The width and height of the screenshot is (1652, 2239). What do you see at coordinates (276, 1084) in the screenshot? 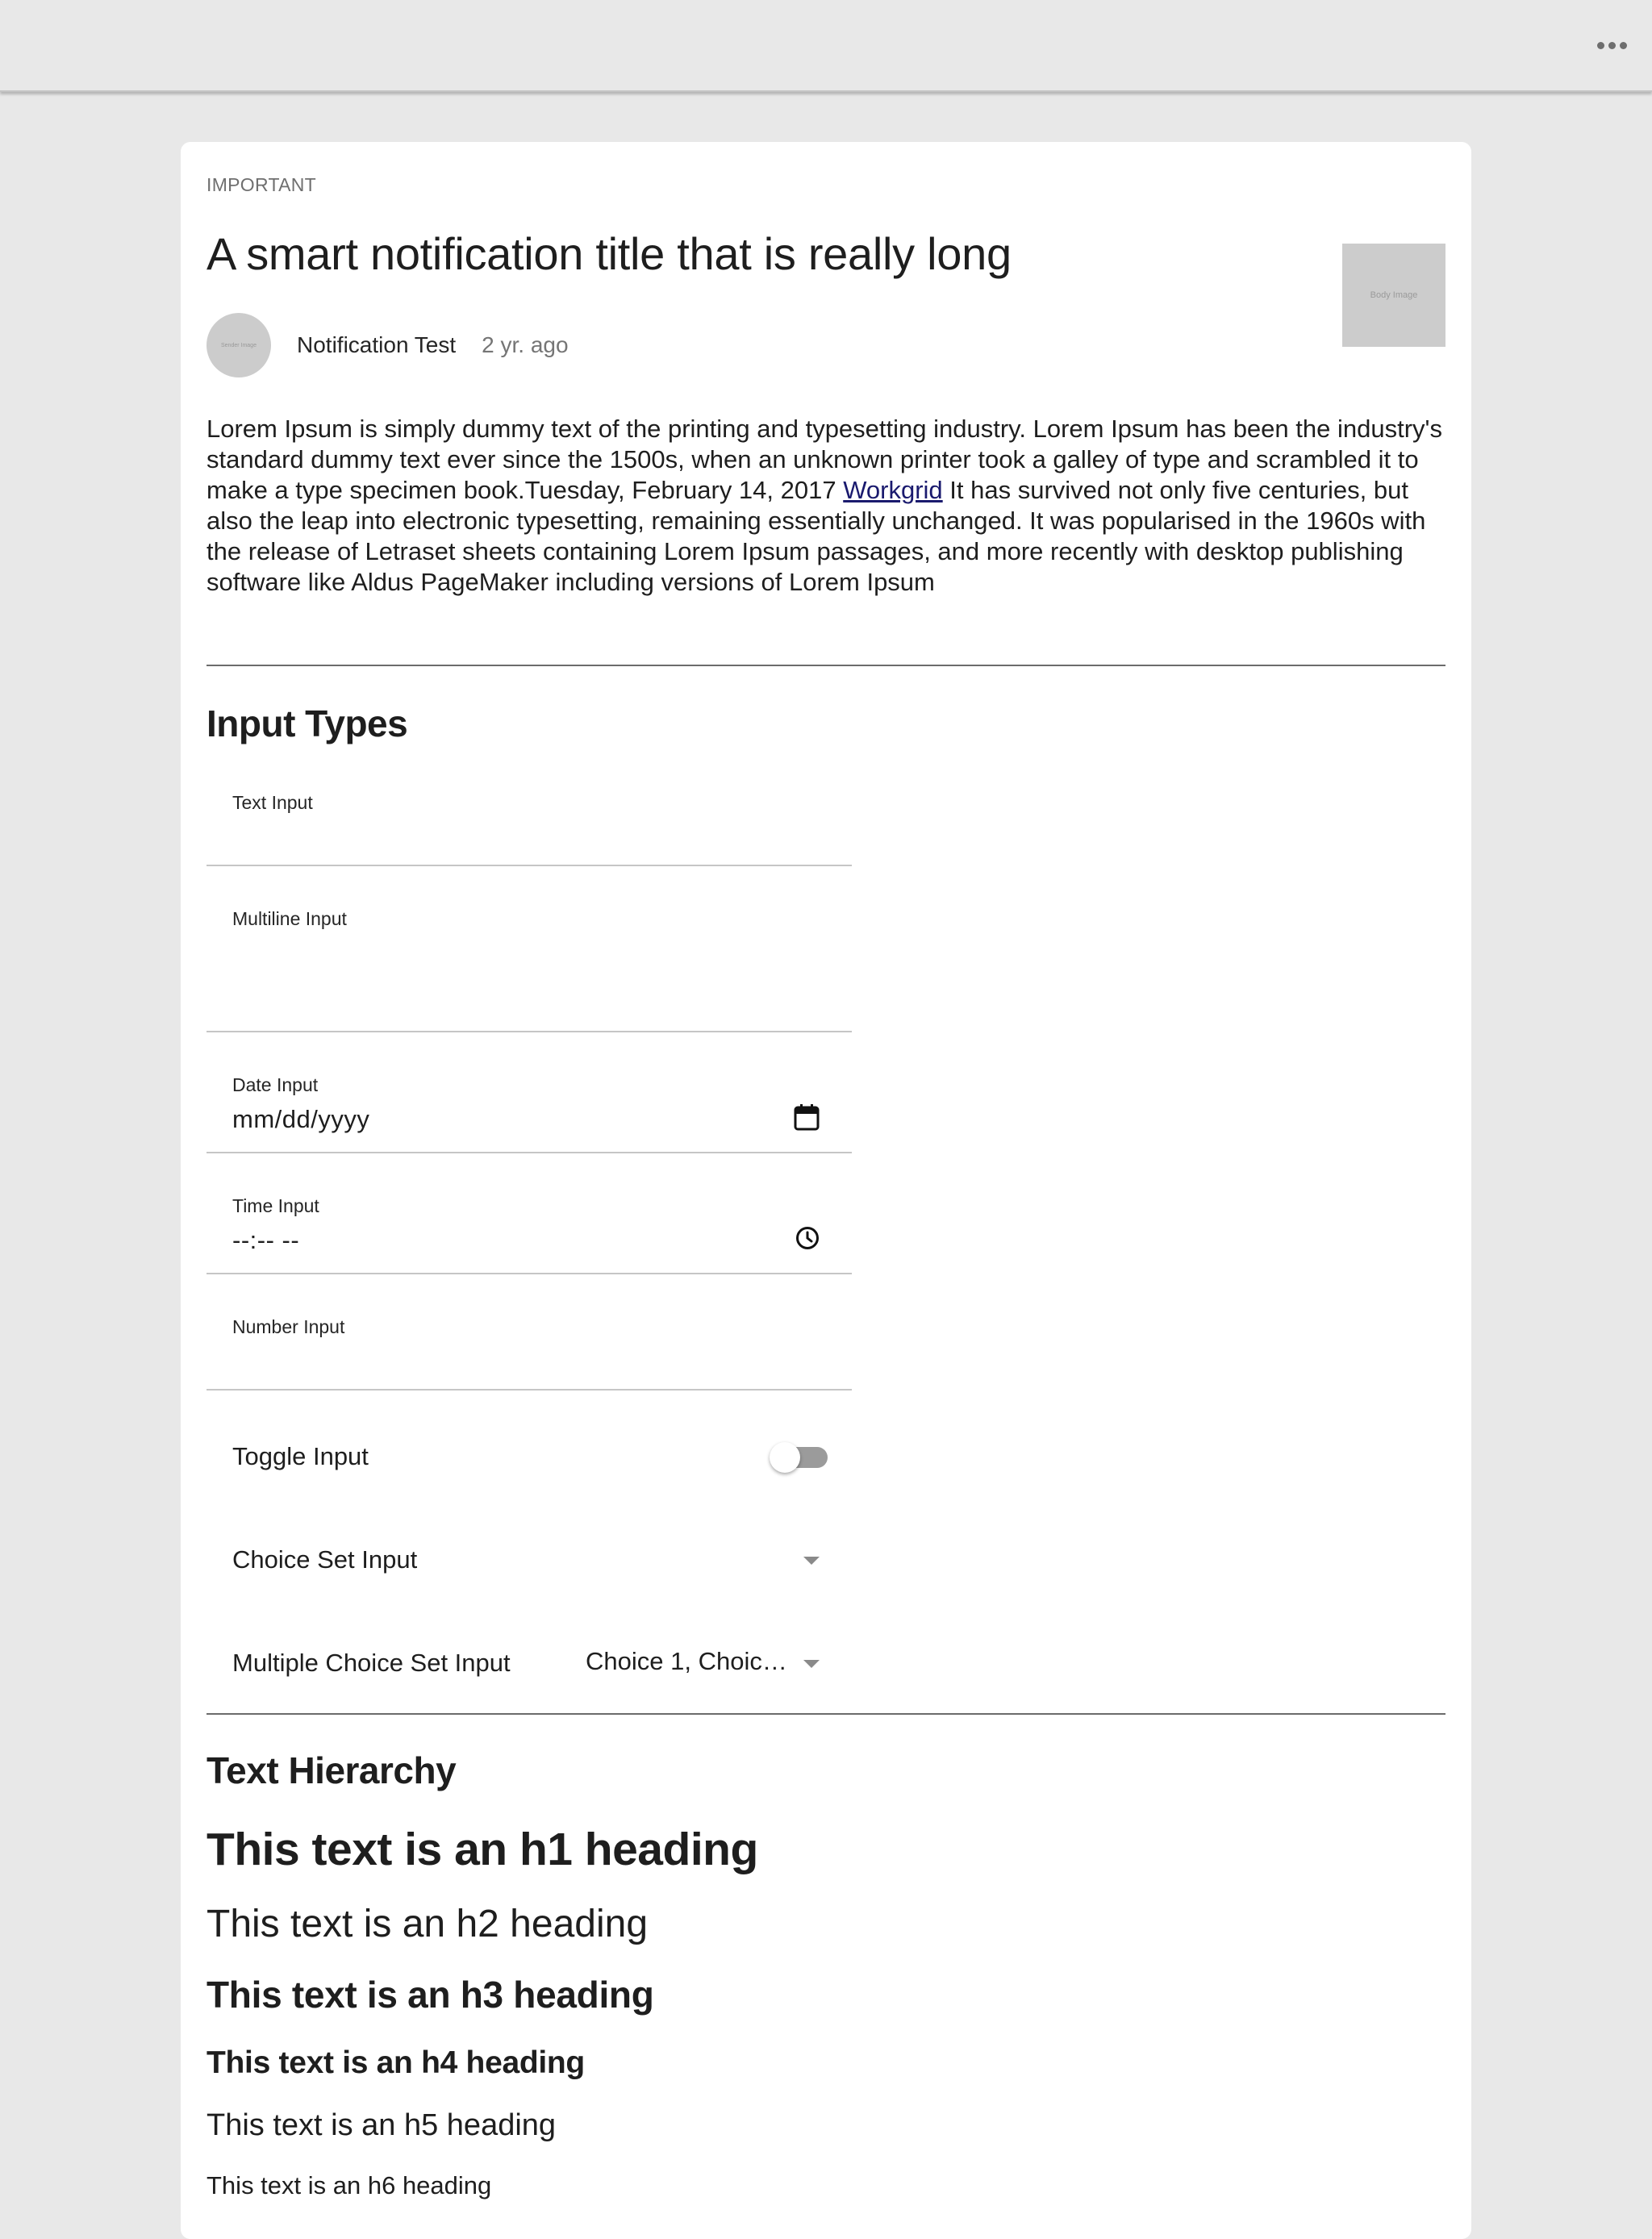
I see `date-input-label: Date Input` at bounding box center [276, 1084].